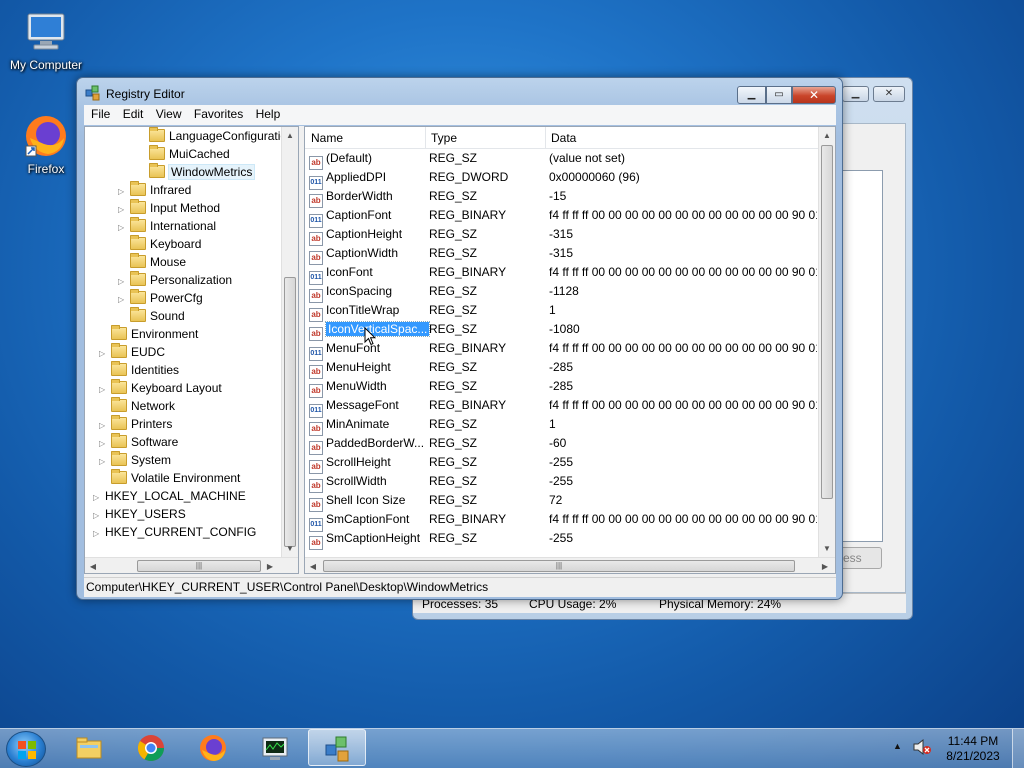  I want to click on tree-item: ▷ Infrared, so click(154, 190).